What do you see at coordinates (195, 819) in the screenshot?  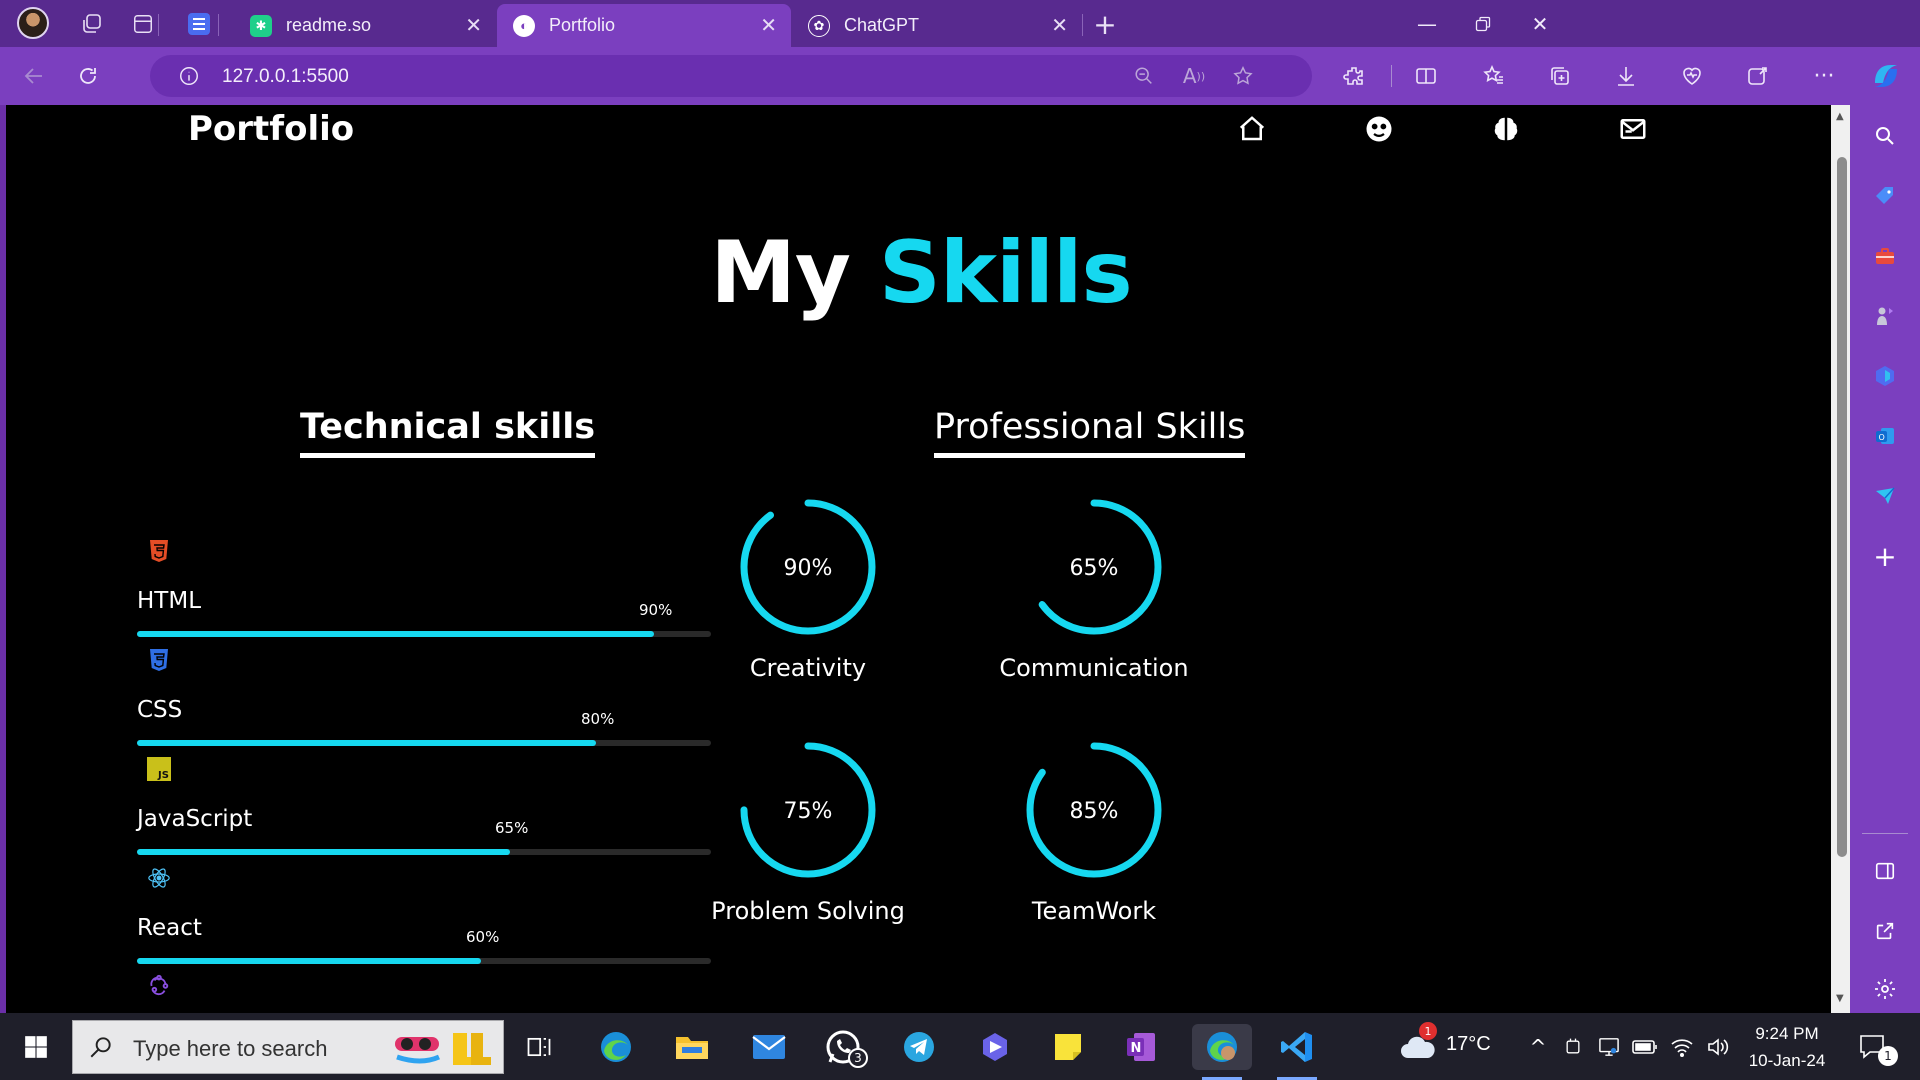 I see `tech-skill-name: JavaScript` at bounding box center [195, 819].